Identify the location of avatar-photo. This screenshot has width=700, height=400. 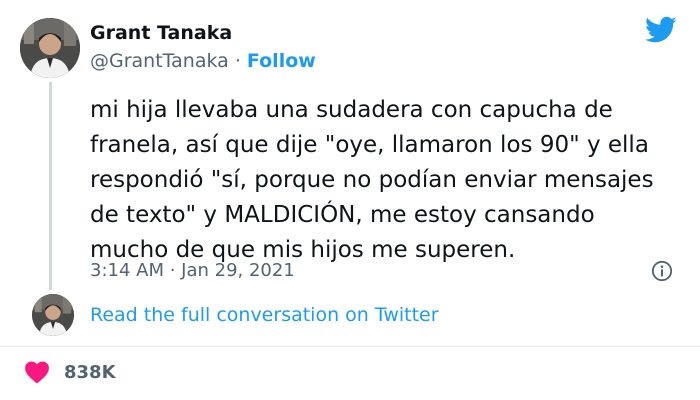
(50, 48).